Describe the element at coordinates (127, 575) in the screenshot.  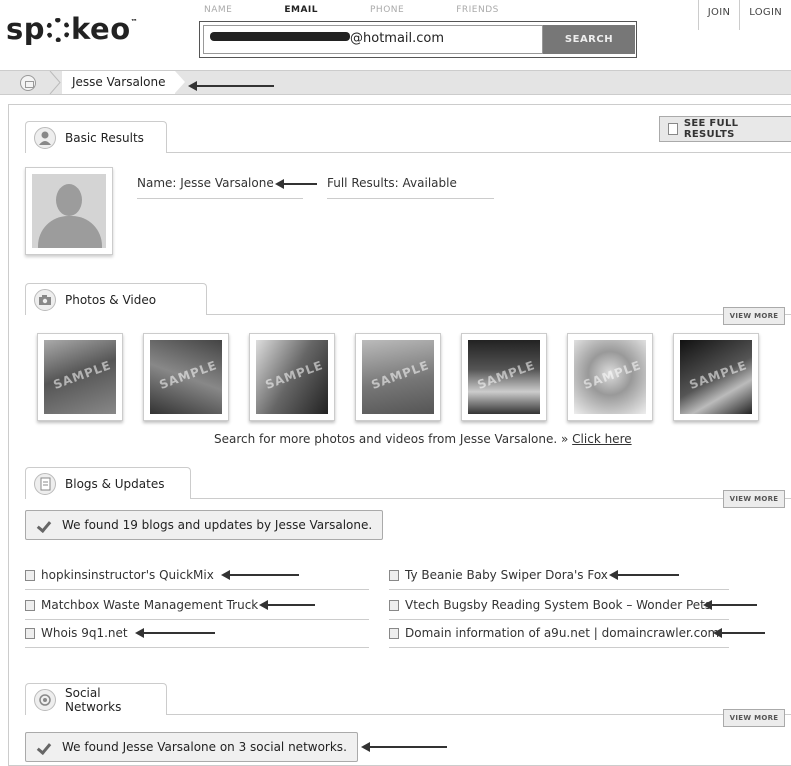
I see `blog-link-label: hopkinsinstructor's QuickMix` at that location.